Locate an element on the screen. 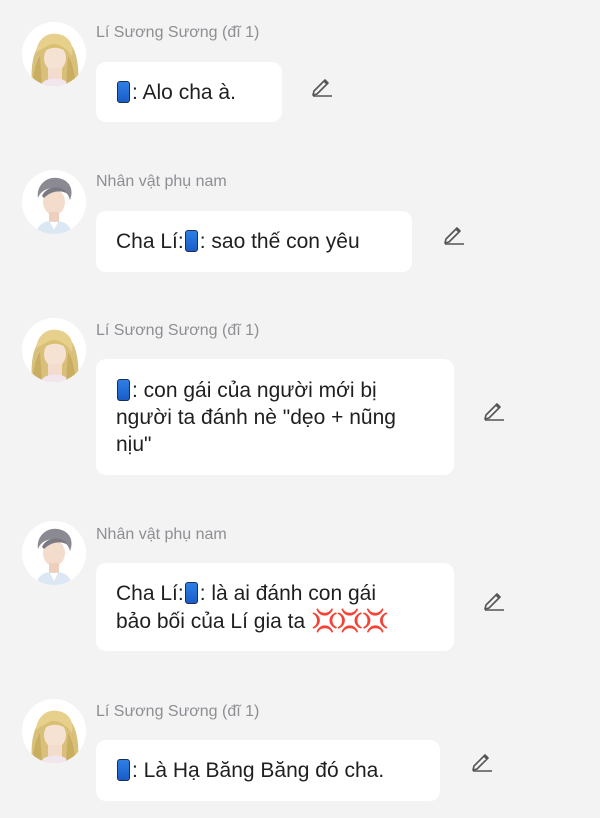 The image size is (600, 818). message-line: người ta đánh nè "dẹo + nũng is located at coordinates (256, 417).